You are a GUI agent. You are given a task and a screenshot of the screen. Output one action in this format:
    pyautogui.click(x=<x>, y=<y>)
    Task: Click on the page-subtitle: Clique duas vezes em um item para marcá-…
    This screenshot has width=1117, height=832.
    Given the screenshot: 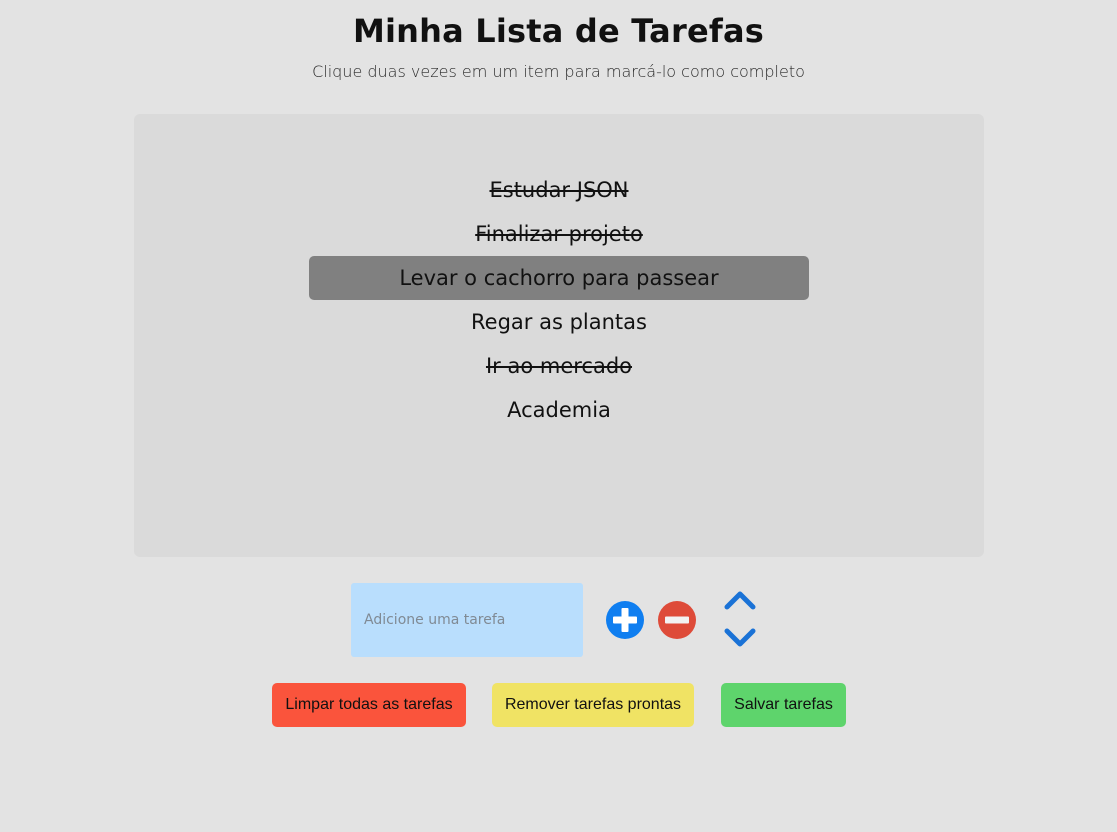 What is the action you would take?
    pyautogui.click(x=558, y=71)
    